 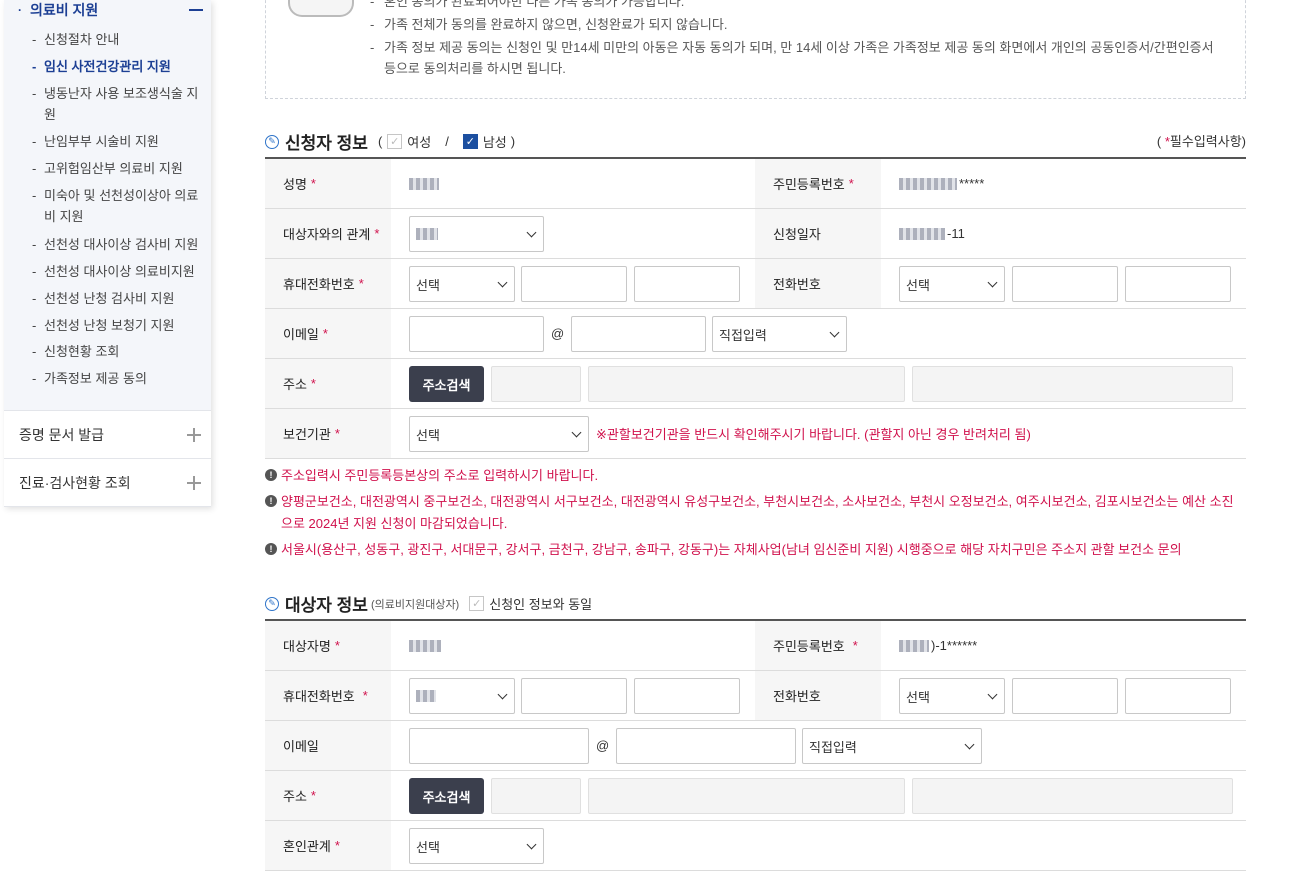 I want to click on marriage-select: 선택, so click(x=476, y=846).